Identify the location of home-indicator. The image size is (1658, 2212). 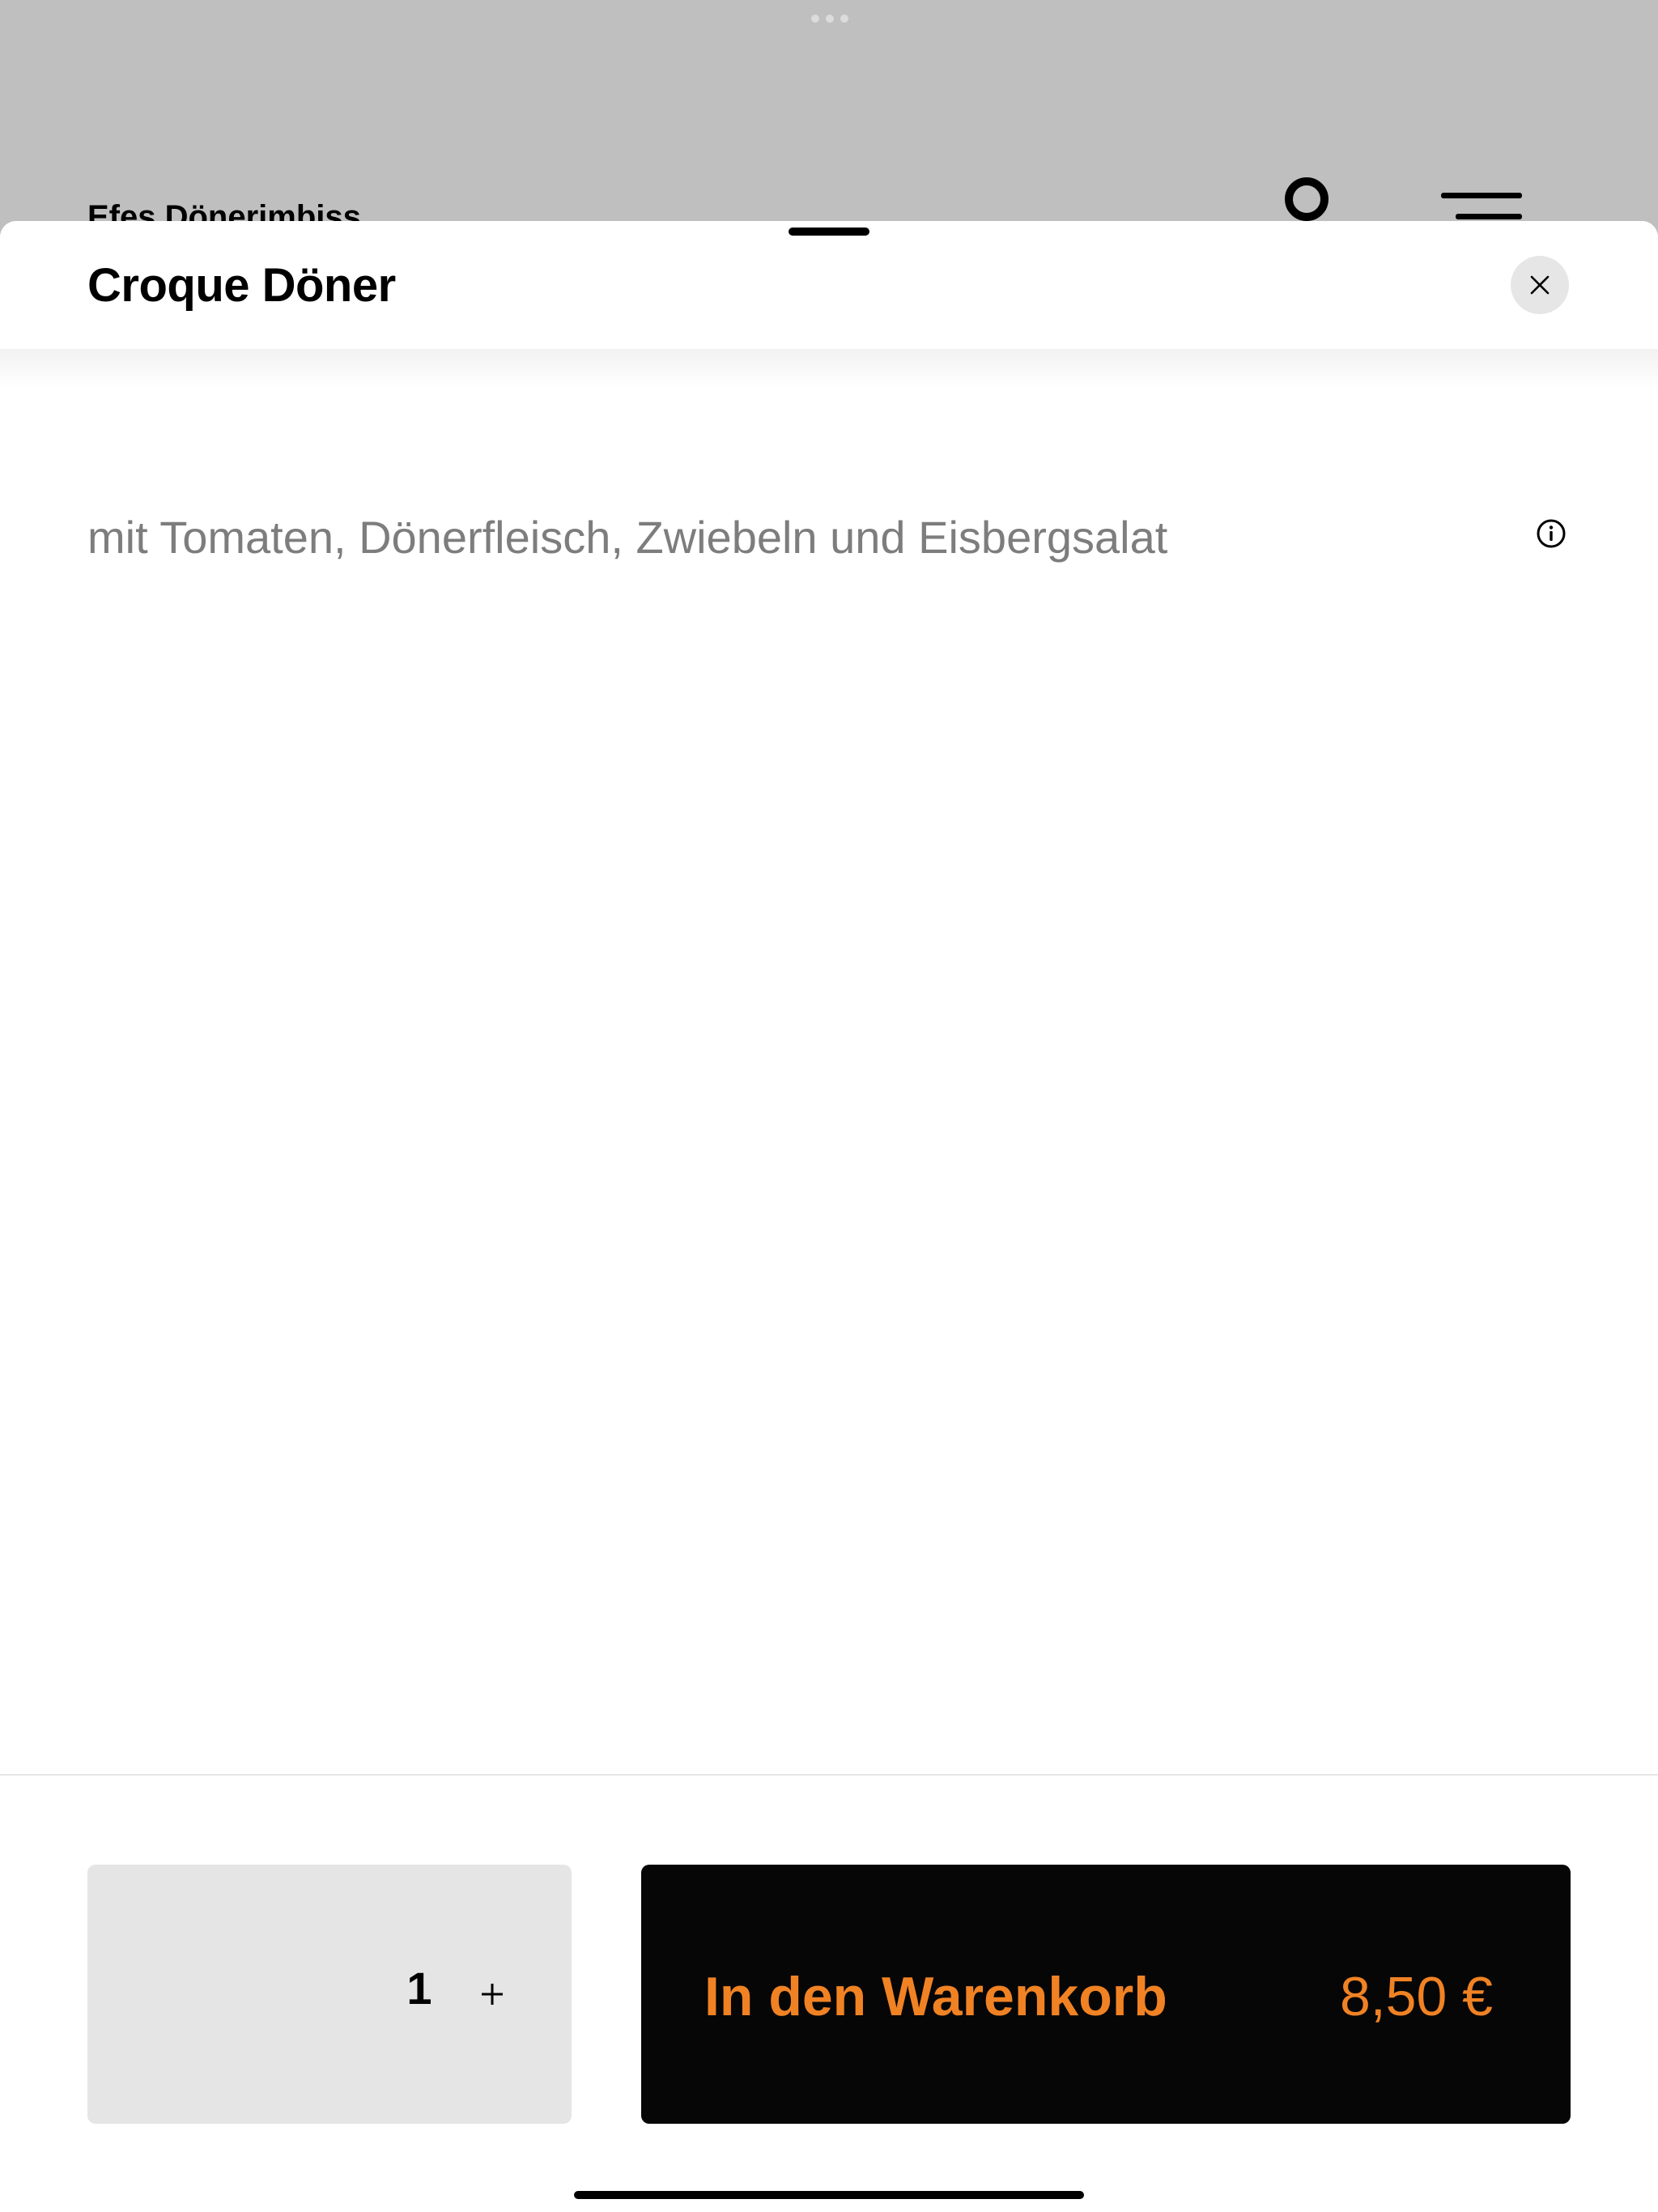
(829, 2195).